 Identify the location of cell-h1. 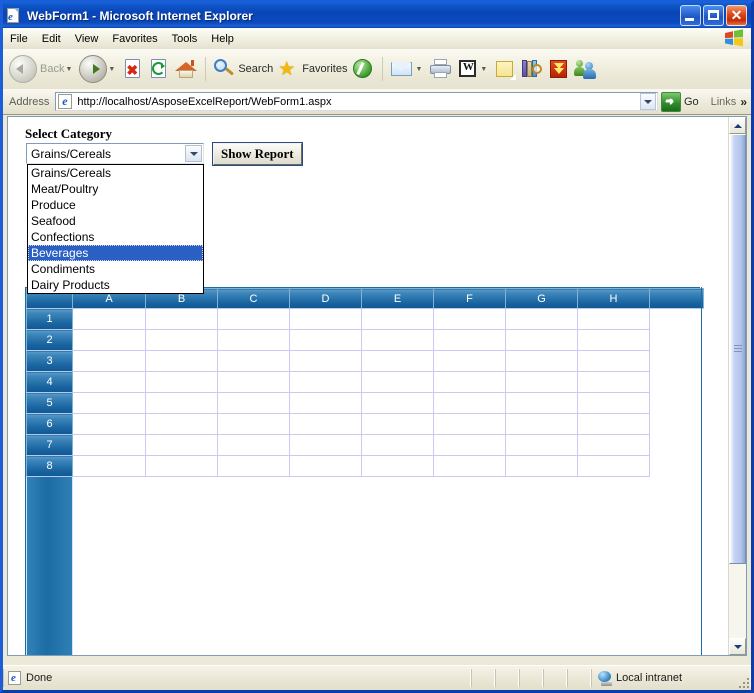
(613, 319).